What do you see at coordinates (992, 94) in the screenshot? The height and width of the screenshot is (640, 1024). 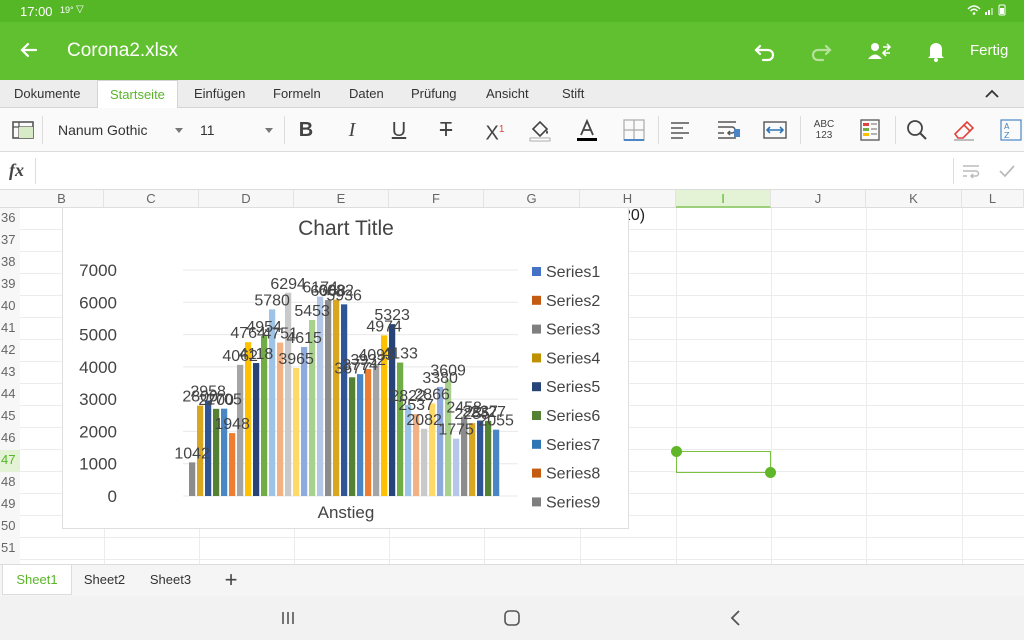 I see `collapse-ribbon-icon` at bounding box center [992, 94].